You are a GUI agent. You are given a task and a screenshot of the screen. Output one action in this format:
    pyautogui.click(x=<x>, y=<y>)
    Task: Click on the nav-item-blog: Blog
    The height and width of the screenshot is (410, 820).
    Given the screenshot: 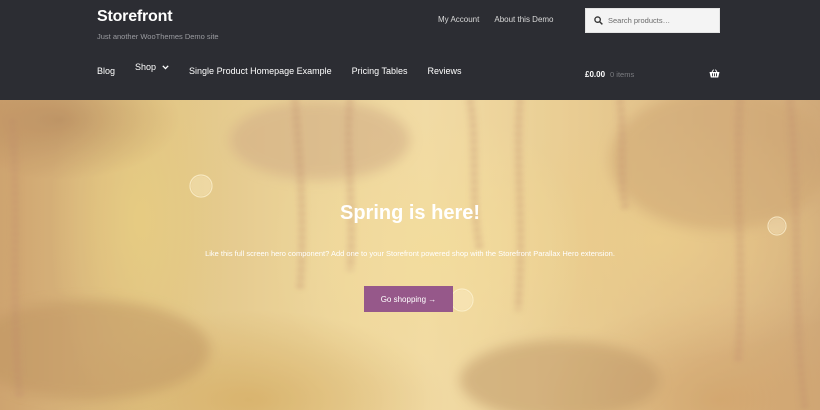 What is the action you would take?
    pyautogui.click(x=106, y=71)
    